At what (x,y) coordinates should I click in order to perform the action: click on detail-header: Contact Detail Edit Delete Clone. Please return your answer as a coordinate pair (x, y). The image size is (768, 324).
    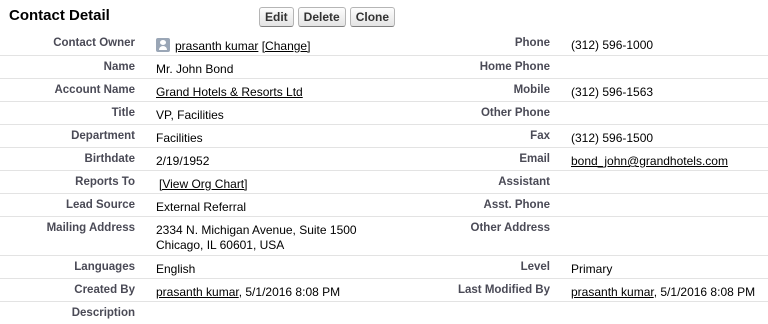
    Looking at the image, I should click on (384, 17).